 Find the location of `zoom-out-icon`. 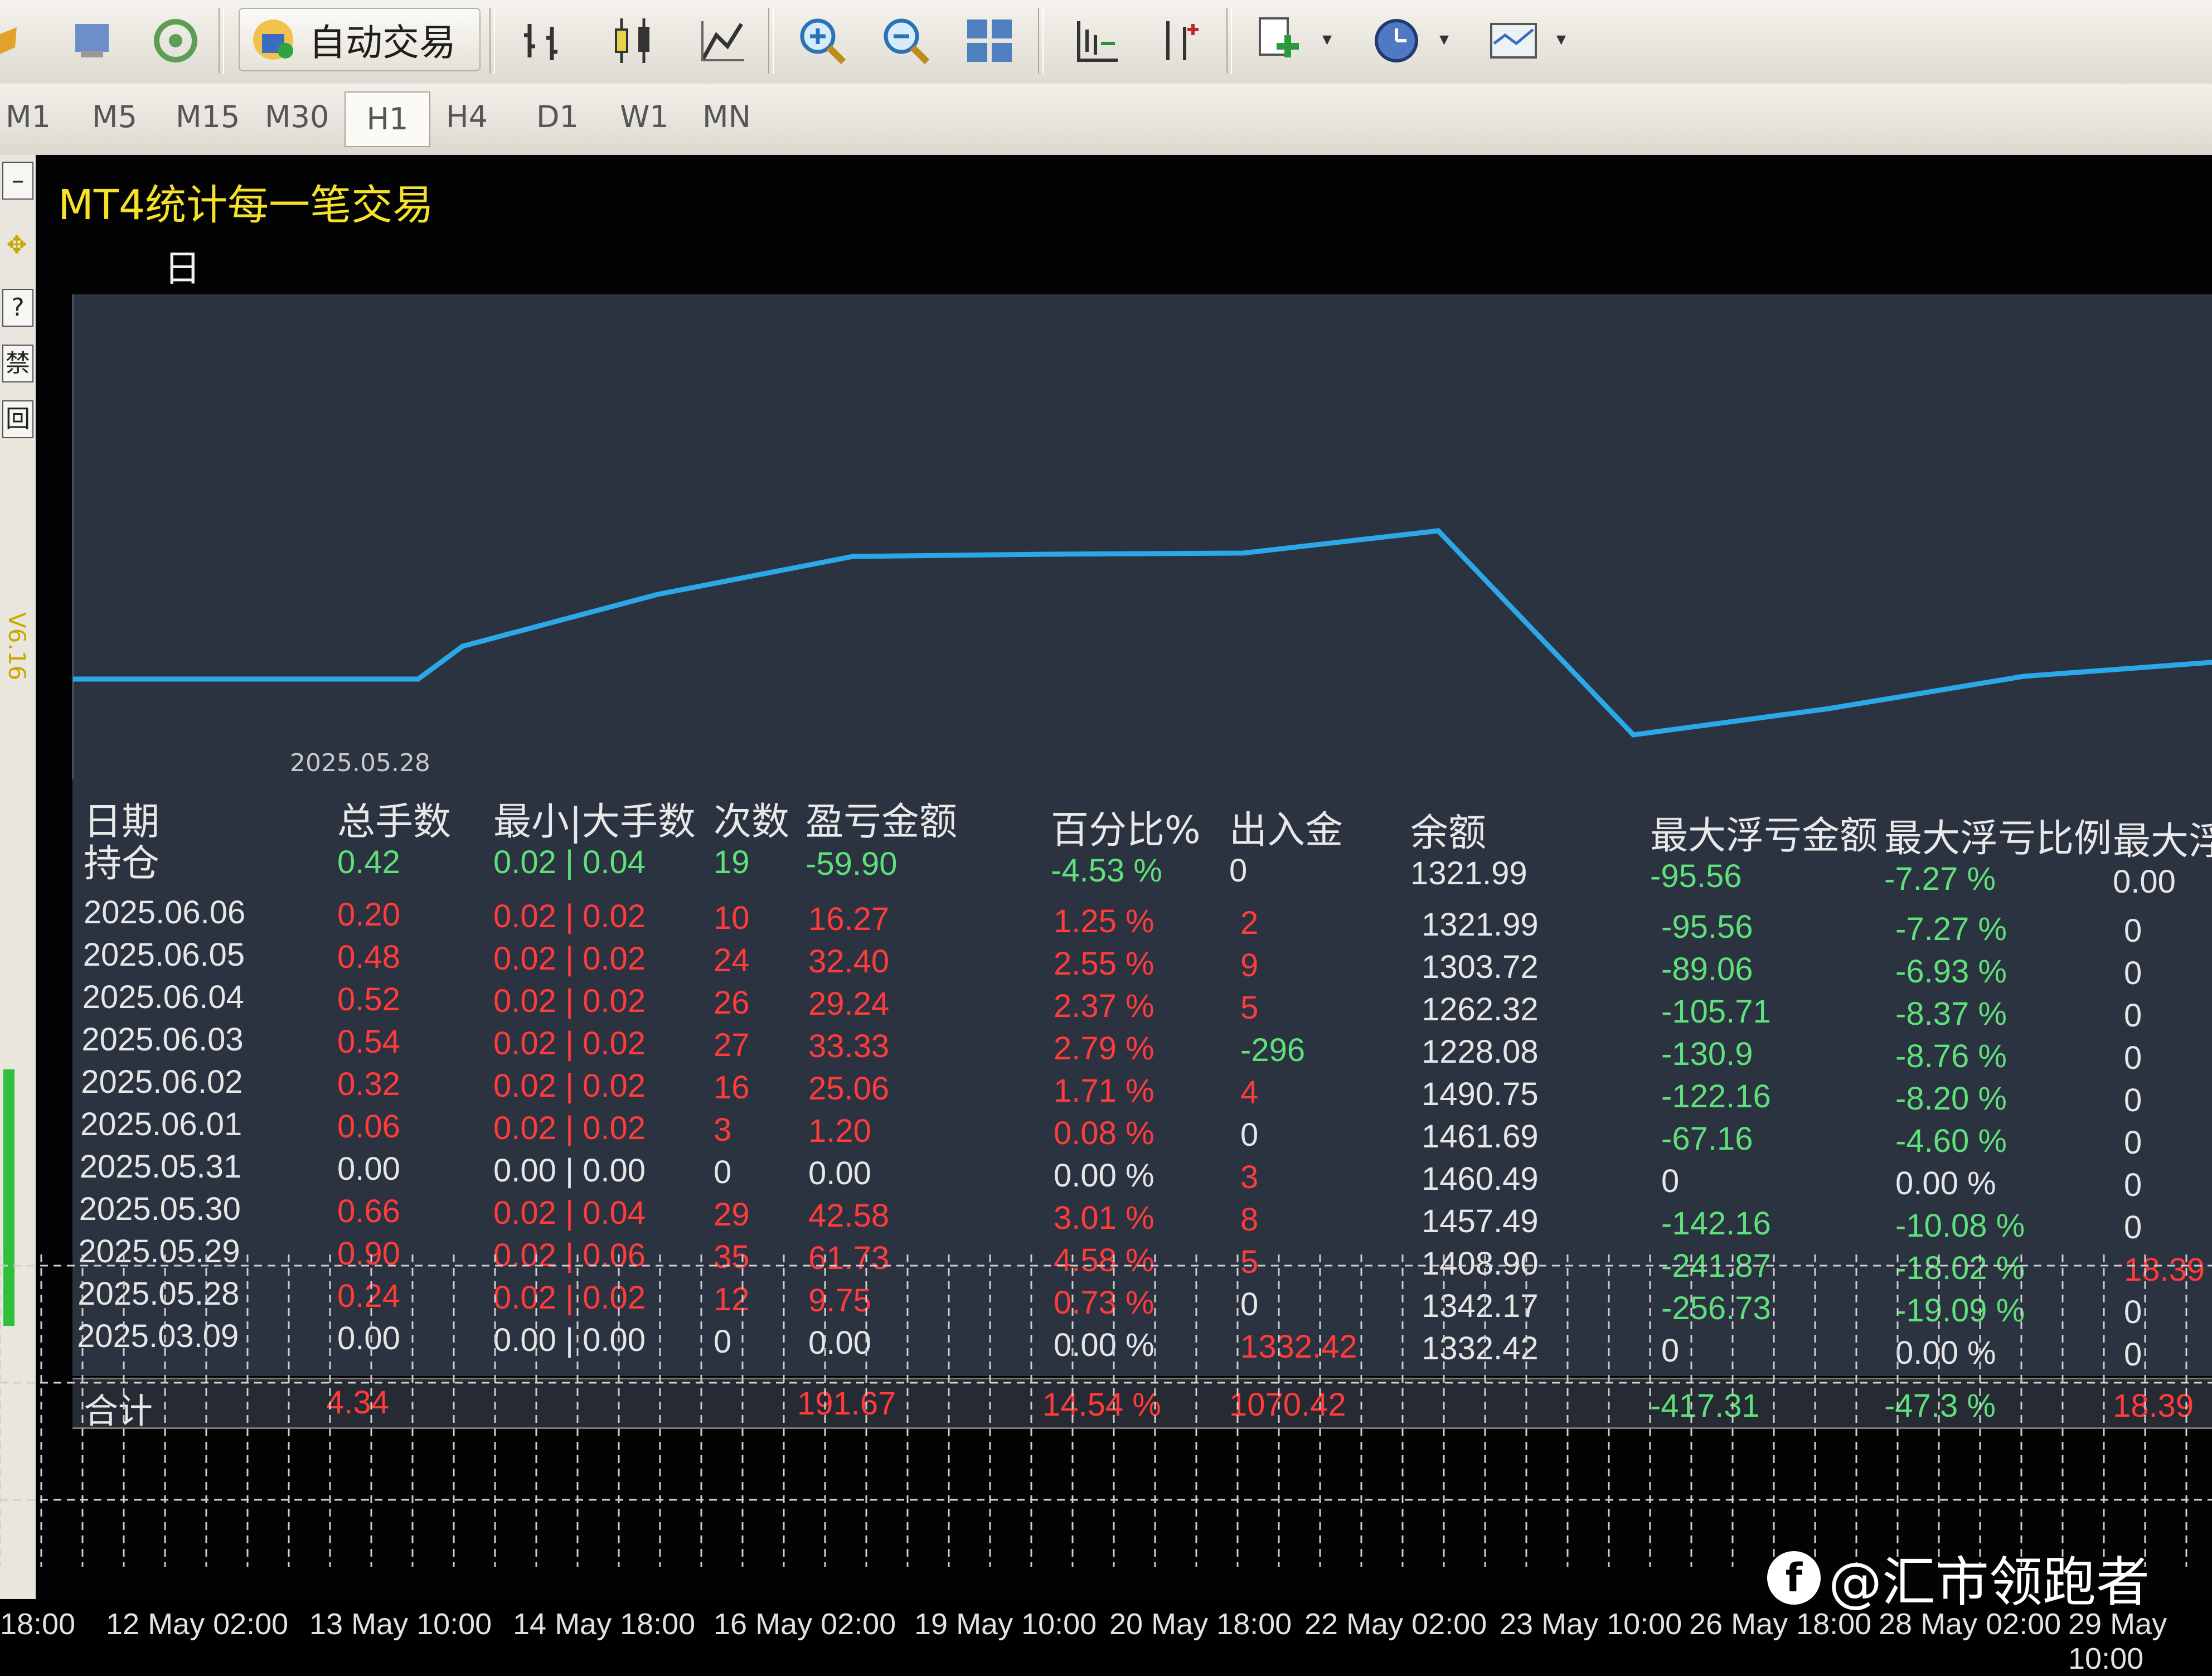

zoom-out-icon is located at coordinates (906, 40).